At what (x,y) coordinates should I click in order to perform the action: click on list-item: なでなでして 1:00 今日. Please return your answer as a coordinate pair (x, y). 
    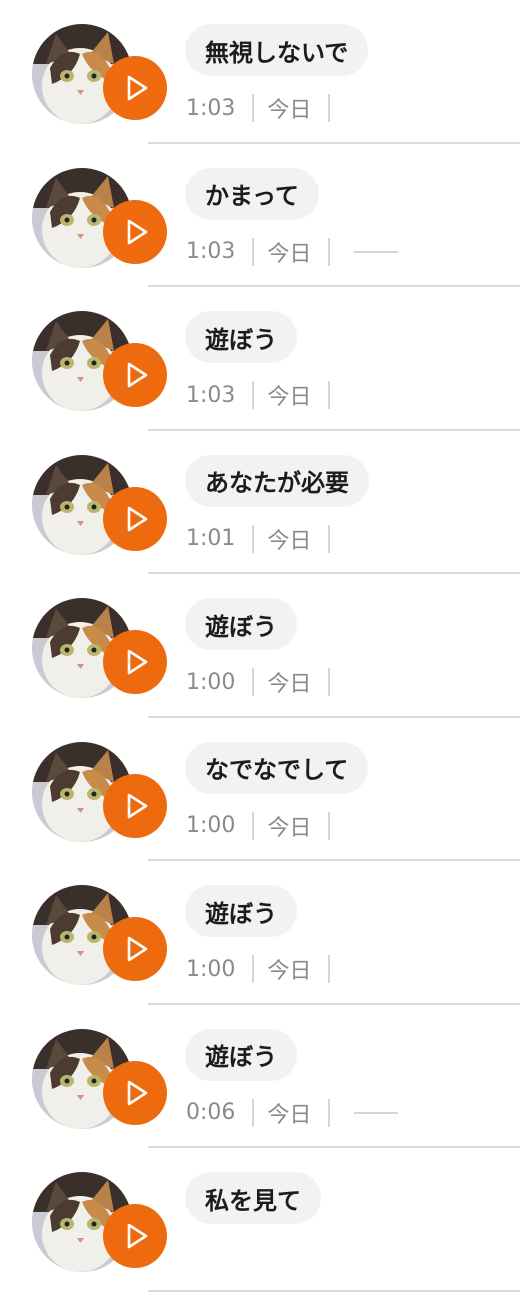
    Looking at the image, I should click on (260, 789).